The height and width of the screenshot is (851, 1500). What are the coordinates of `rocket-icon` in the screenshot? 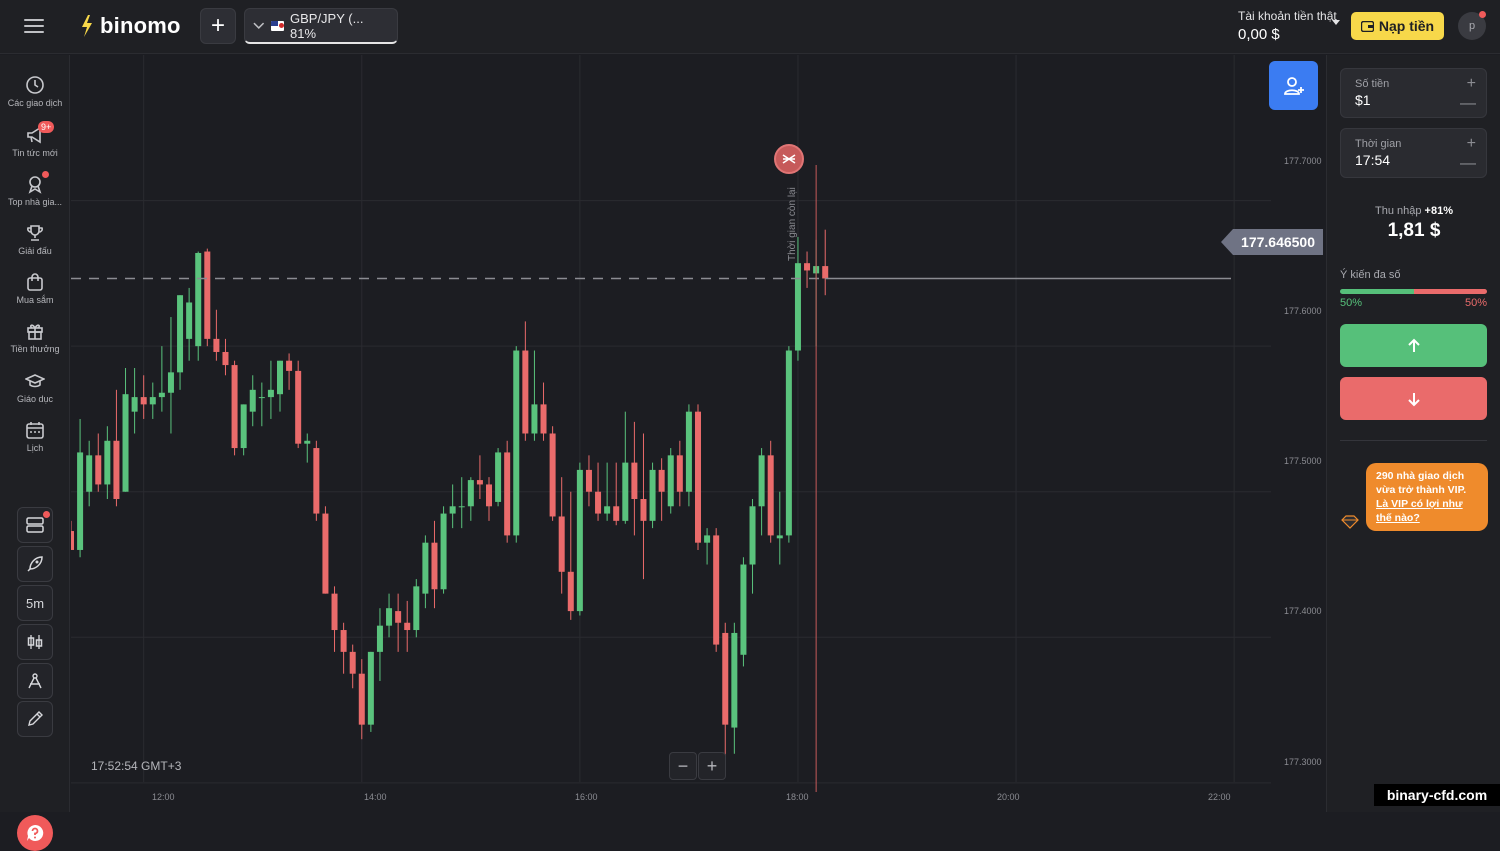 It's located at (35, 564).